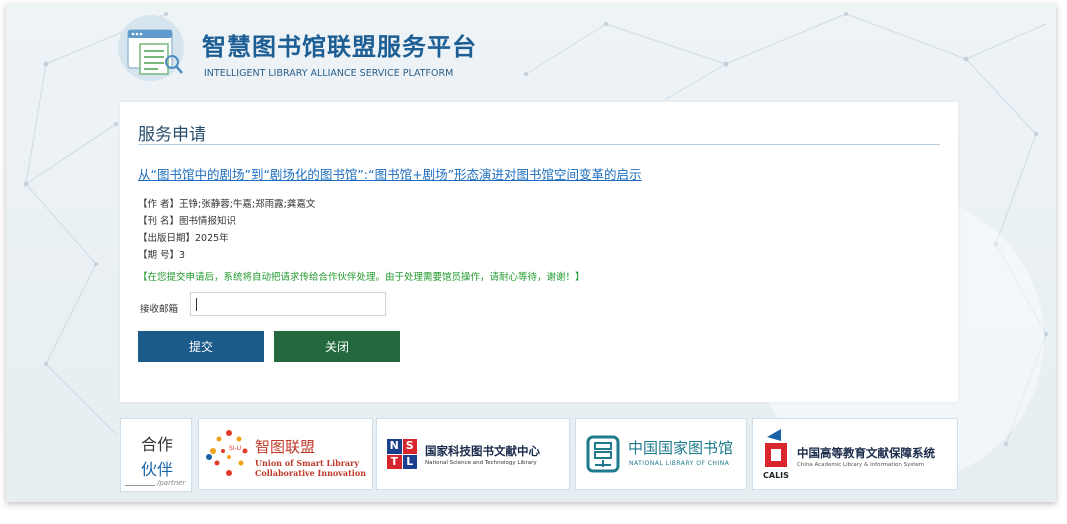  I want to click on national-library-logo-icon, so click(603, 454).